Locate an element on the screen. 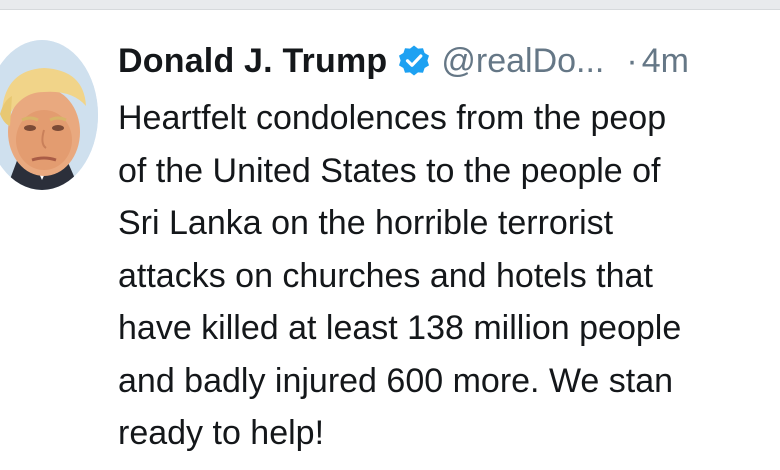 This screenshot has width=780, height=470. tweet-text-line: Heartfelt condolences from the peop is located at coordinates (392, 118).